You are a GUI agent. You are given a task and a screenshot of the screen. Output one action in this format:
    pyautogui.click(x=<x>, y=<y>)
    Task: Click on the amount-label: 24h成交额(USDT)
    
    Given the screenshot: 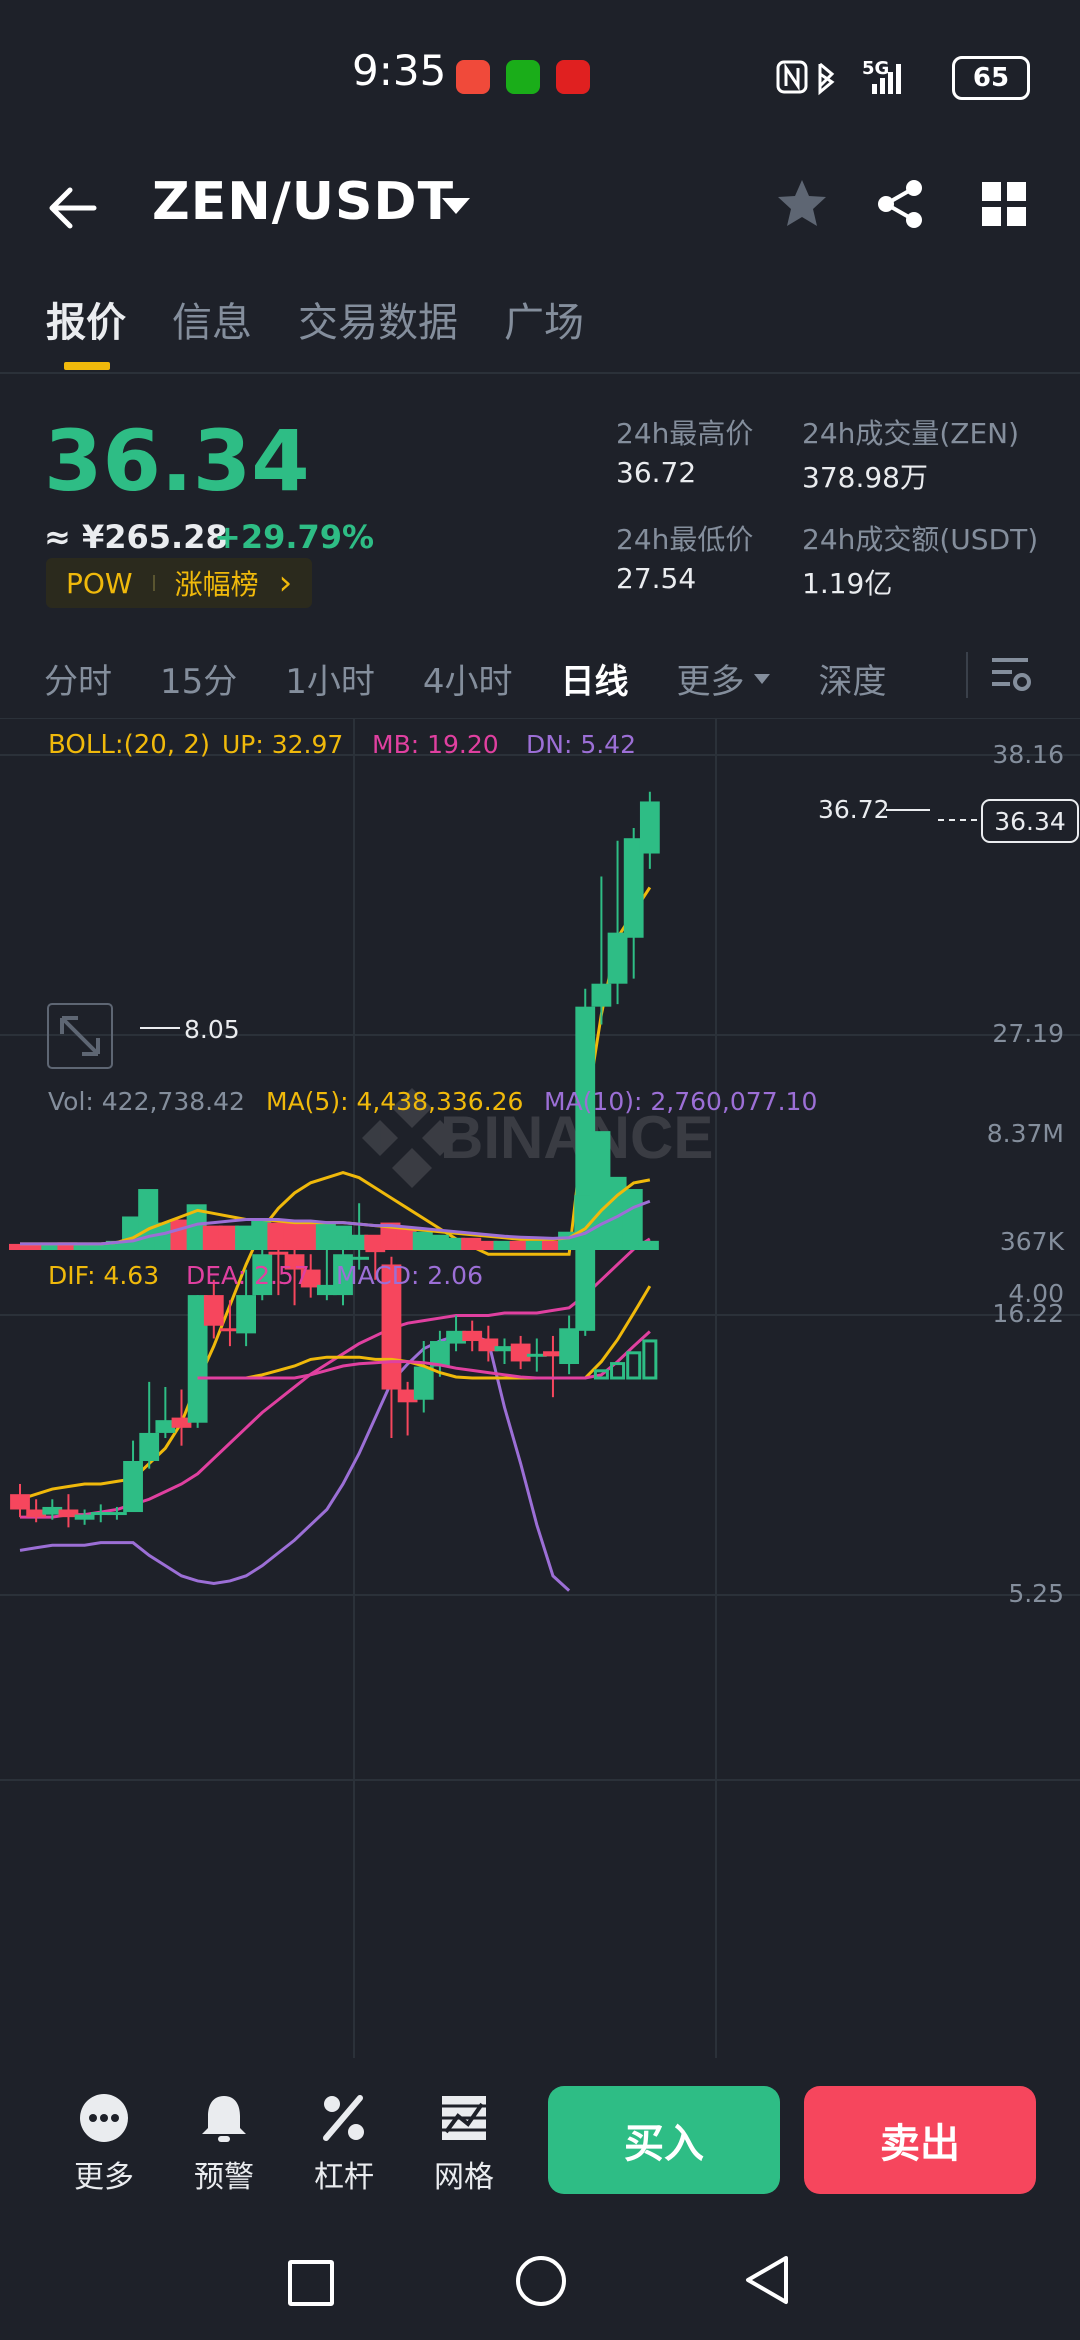 What is the action you would take?
    pyautogui.click(x=920, y=539)
    